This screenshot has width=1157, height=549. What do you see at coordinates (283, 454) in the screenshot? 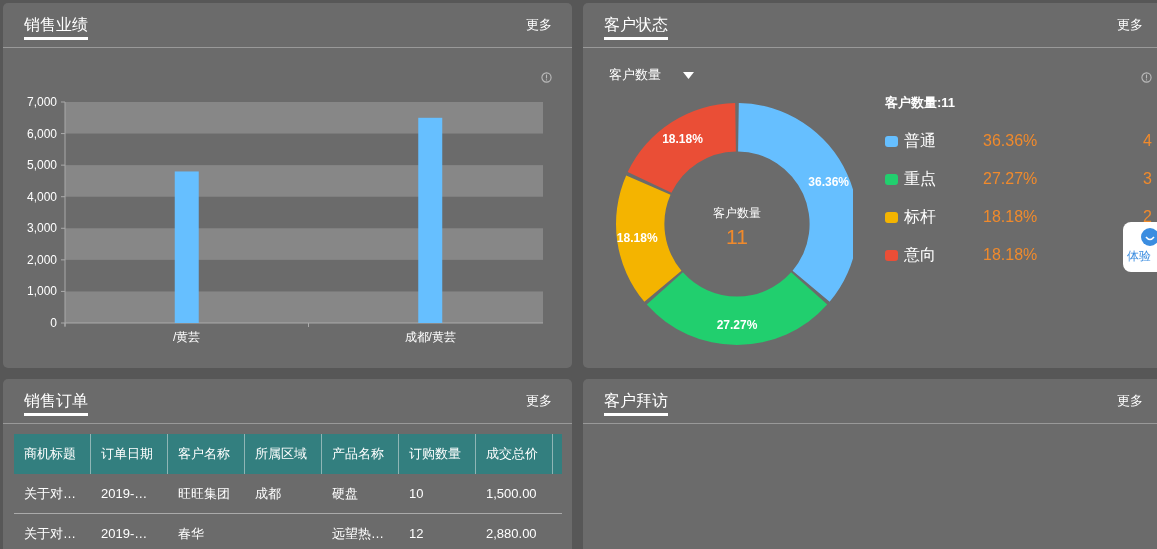
I see `column-header: 所属区域` at bounding box center [283, 454].